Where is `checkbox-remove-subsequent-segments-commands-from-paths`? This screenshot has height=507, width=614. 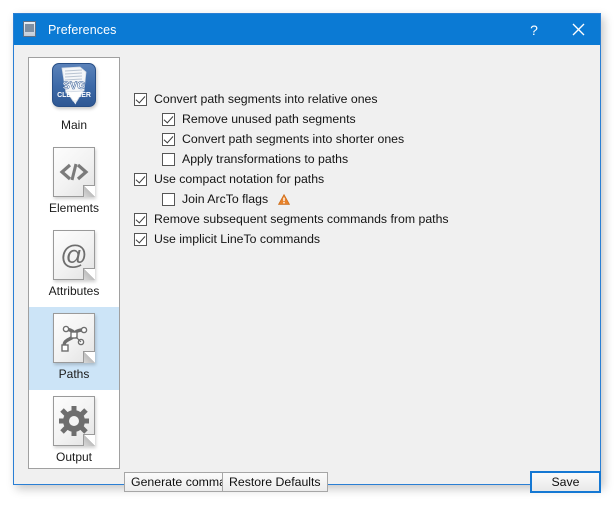 checkbox-remove-subsequent-segments-commands-from-paths is located at coordinates (140, 219).